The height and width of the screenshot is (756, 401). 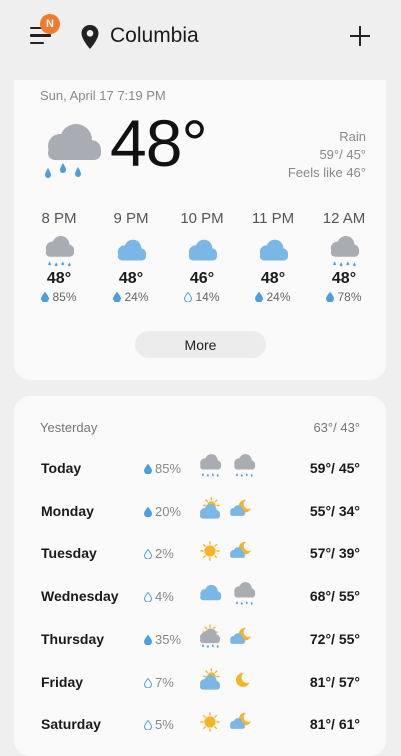 I want to click on day-row: Monday 20% 55°/ 34°, so click(x=200, y=512).